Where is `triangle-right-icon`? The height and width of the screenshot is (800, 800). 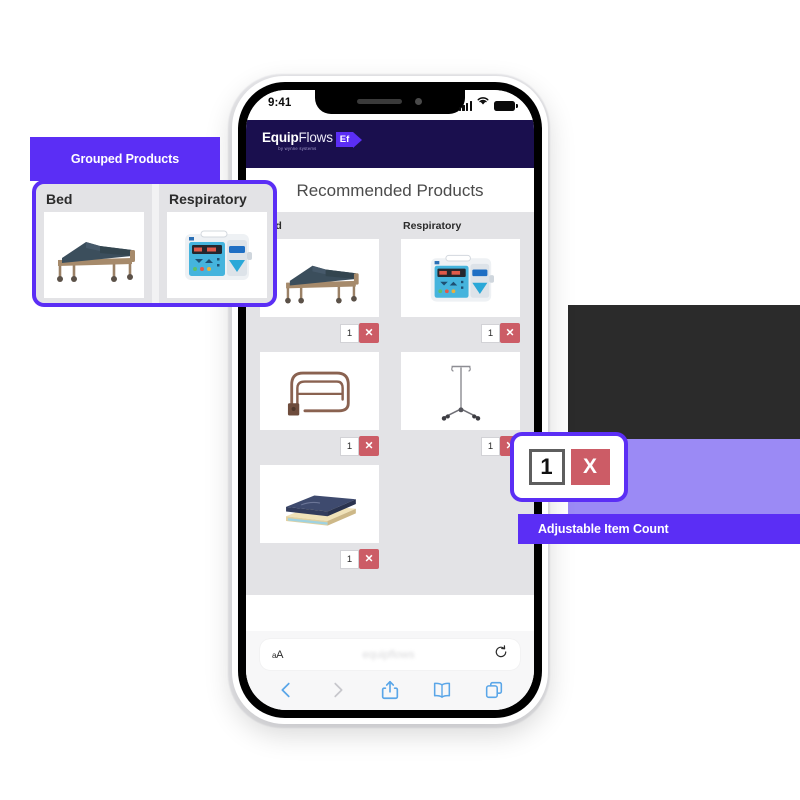
triangle-right-icon is located at coordinates (358, 140).